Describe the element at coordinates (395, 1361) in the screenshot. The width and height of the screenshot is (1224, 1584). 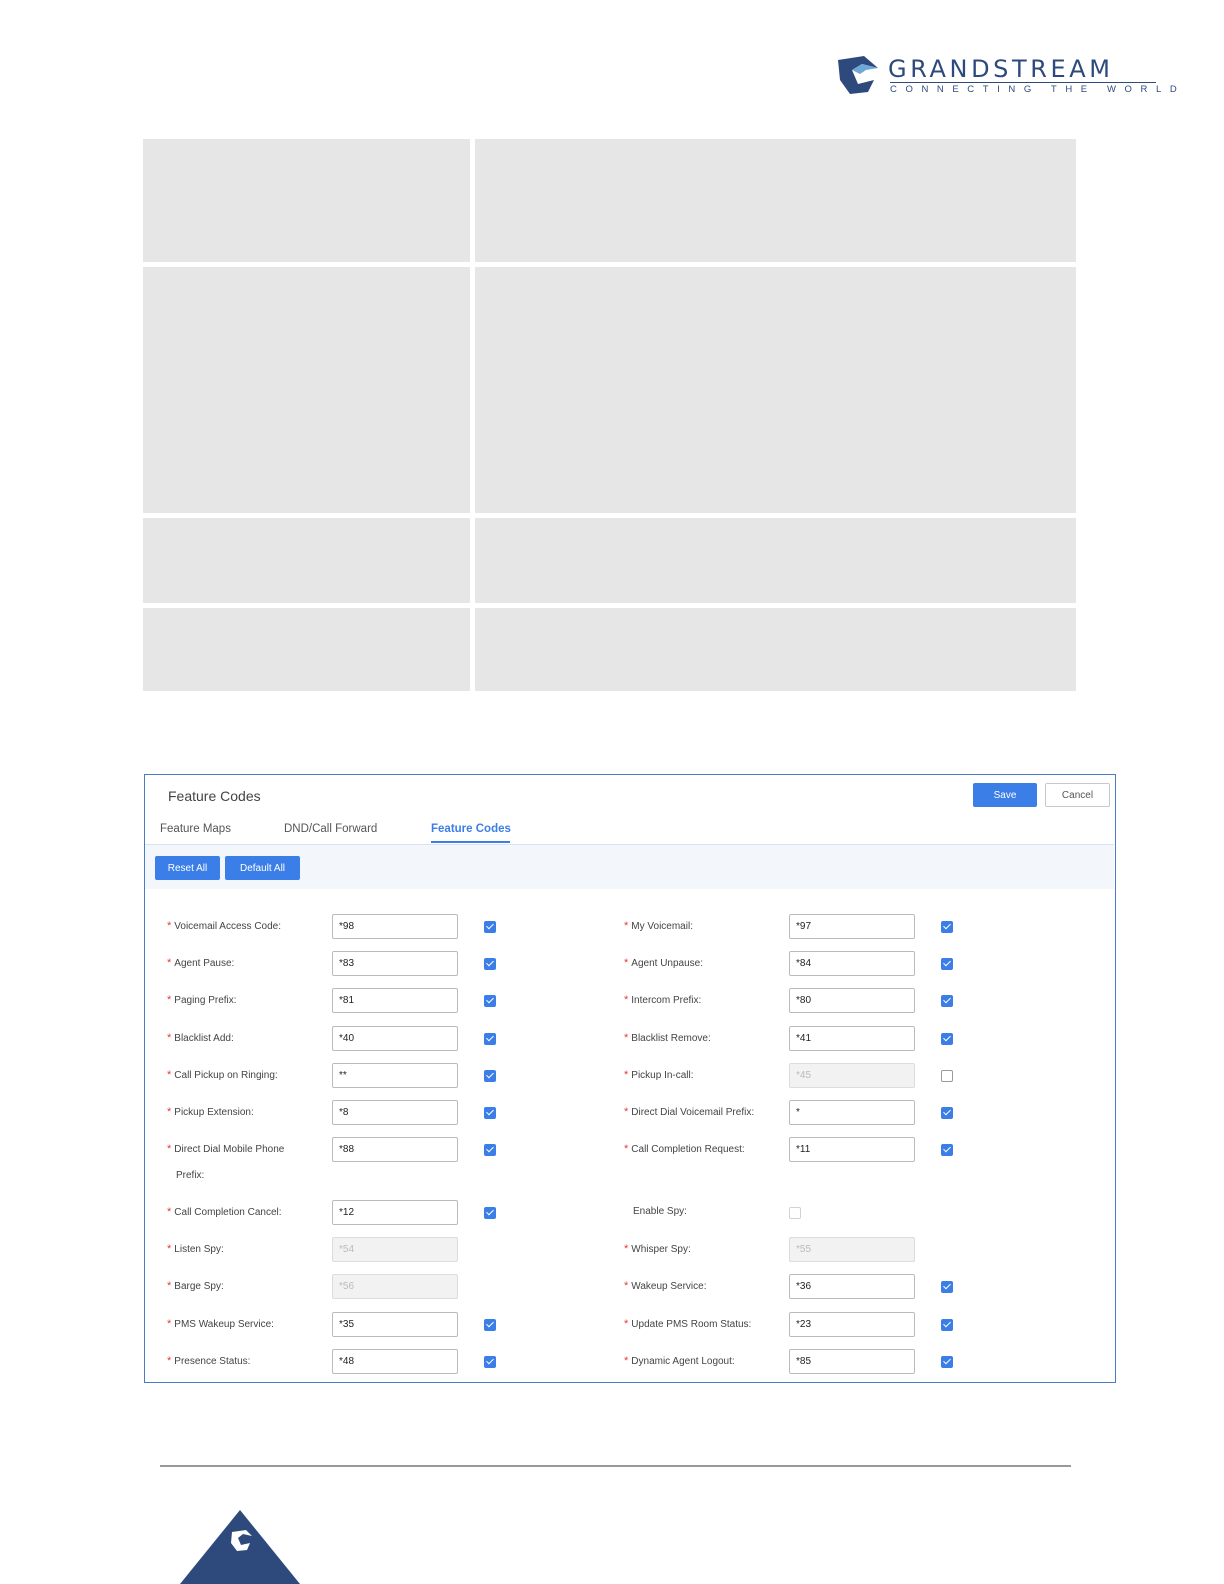
I see `feature-code-input: *48` at that location.